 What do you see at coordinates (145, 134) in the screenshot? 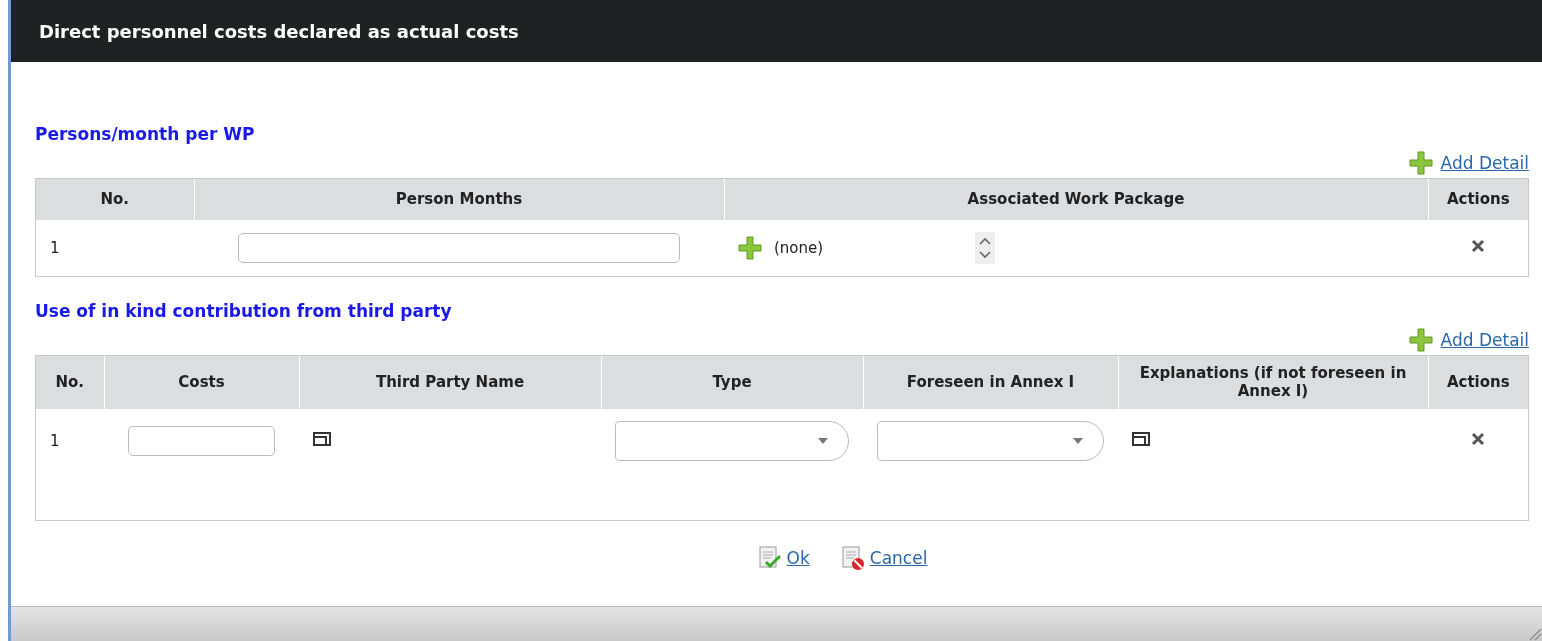
I see `section-heading: Persons/month per WP` at bounding box center [145, 134].